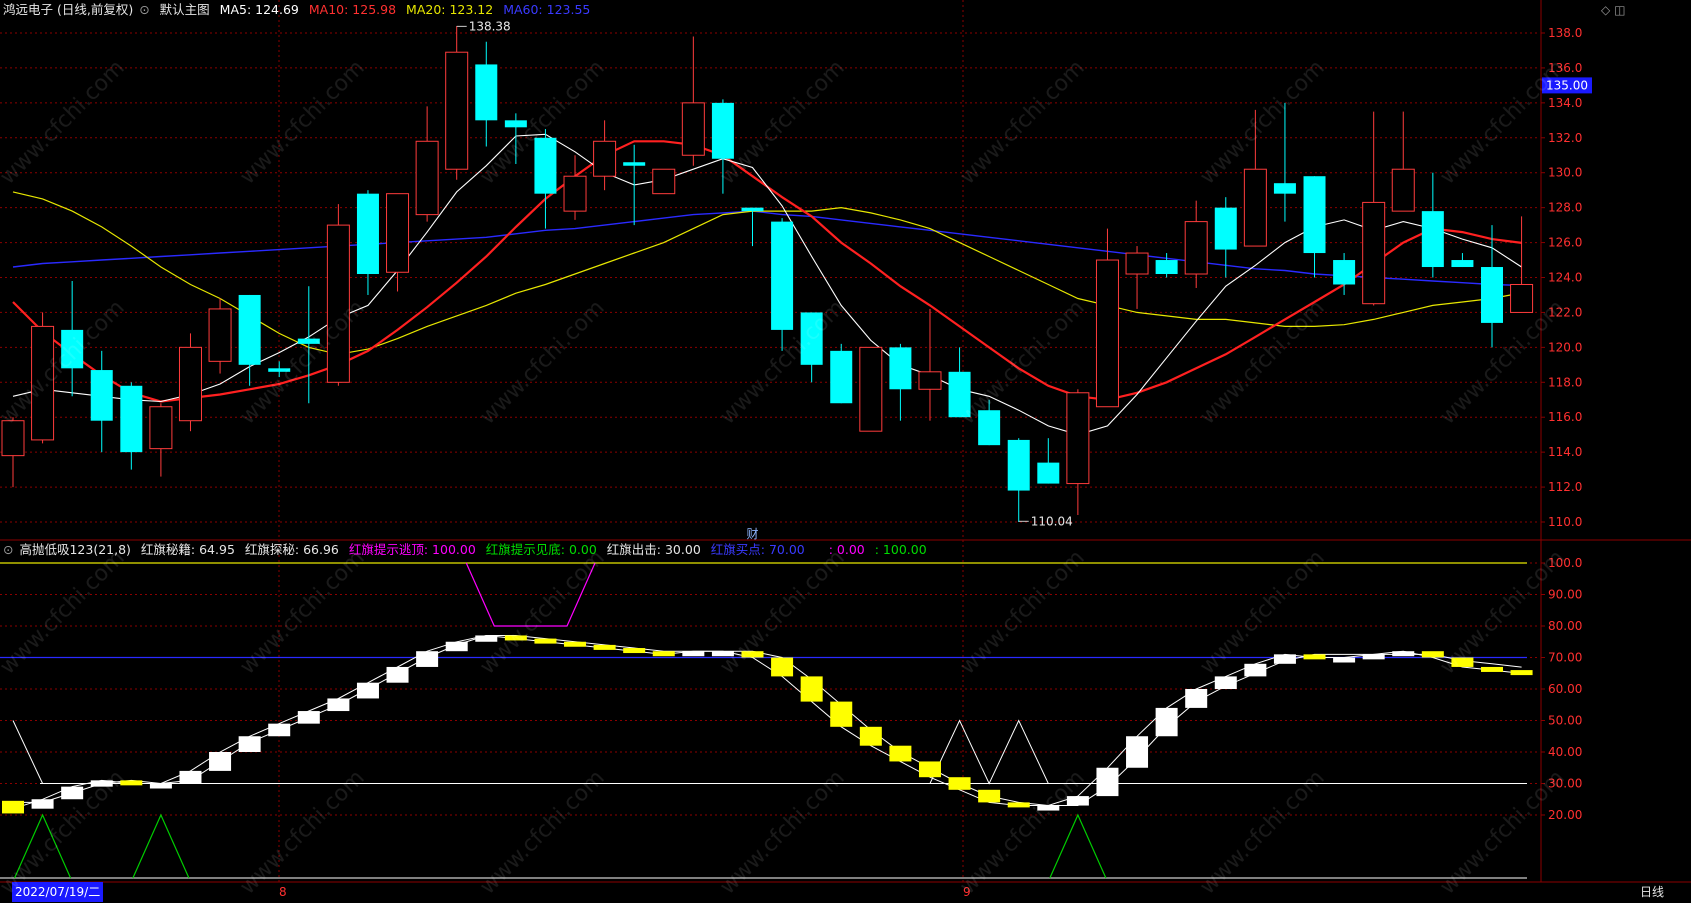 The width and height of the screenshot is (1691, 903). I want to click on top-right-controls: ◇ ◫, so click(1613, 10).